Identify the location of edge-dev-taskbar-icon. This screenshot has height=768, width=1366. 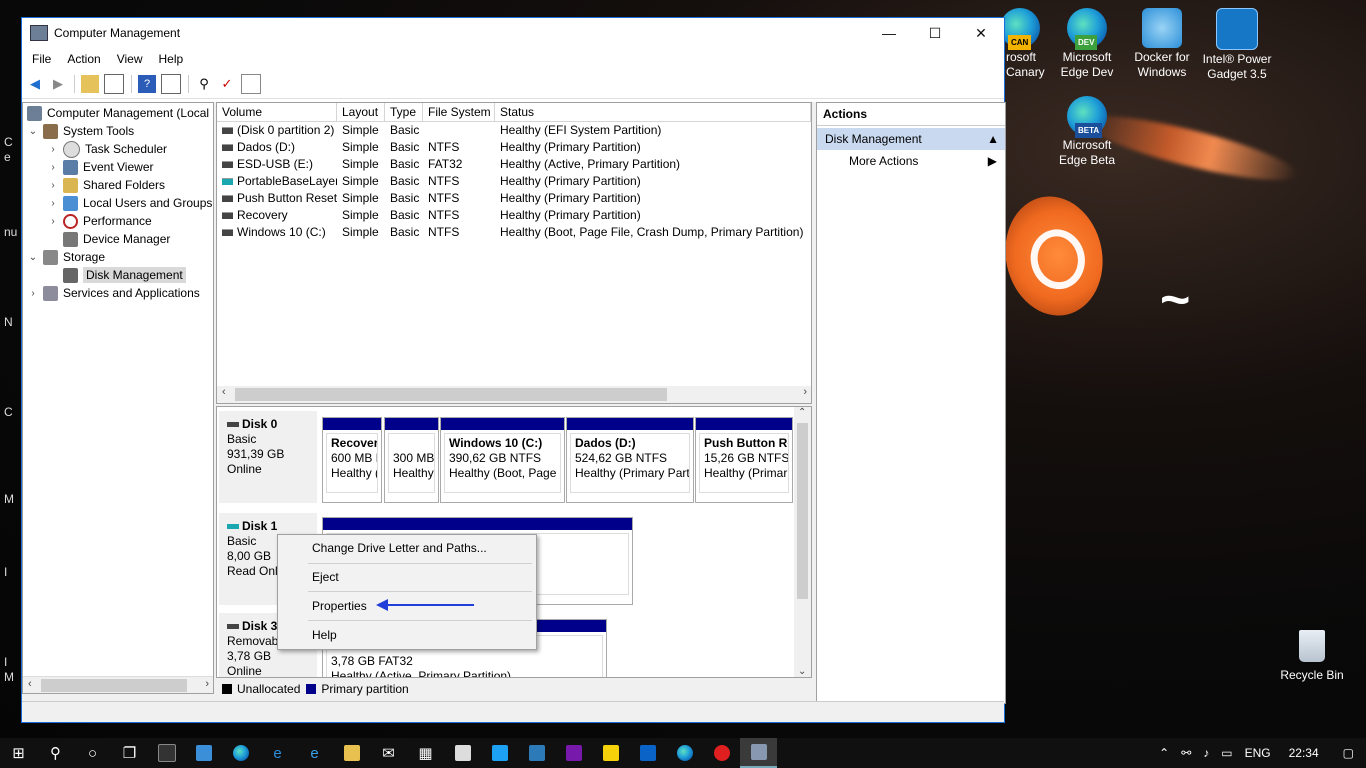
(684, 753).